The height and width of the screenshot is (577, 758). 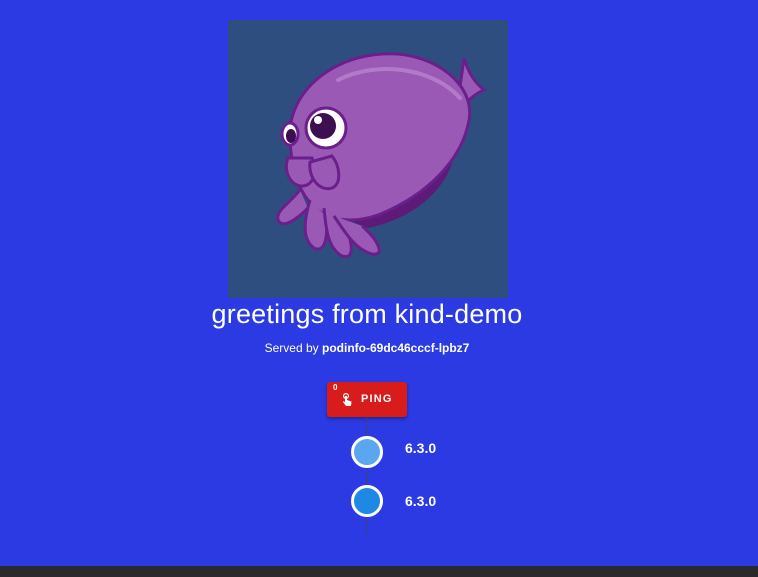 I want to click on ping-button: 0 PING, so click(x=367, y=399).